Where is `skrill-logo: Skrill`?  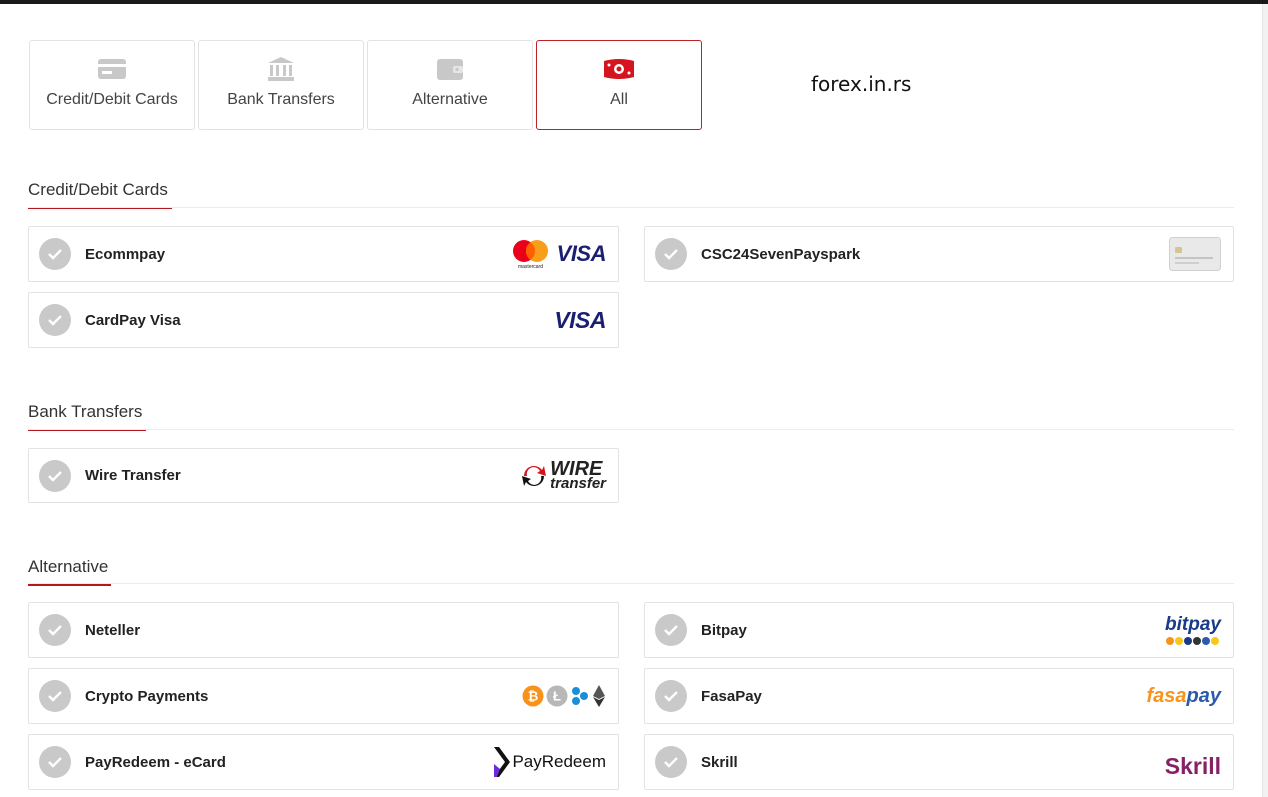 skrill-logo: Skrill is located at coordinates (1193, 762).